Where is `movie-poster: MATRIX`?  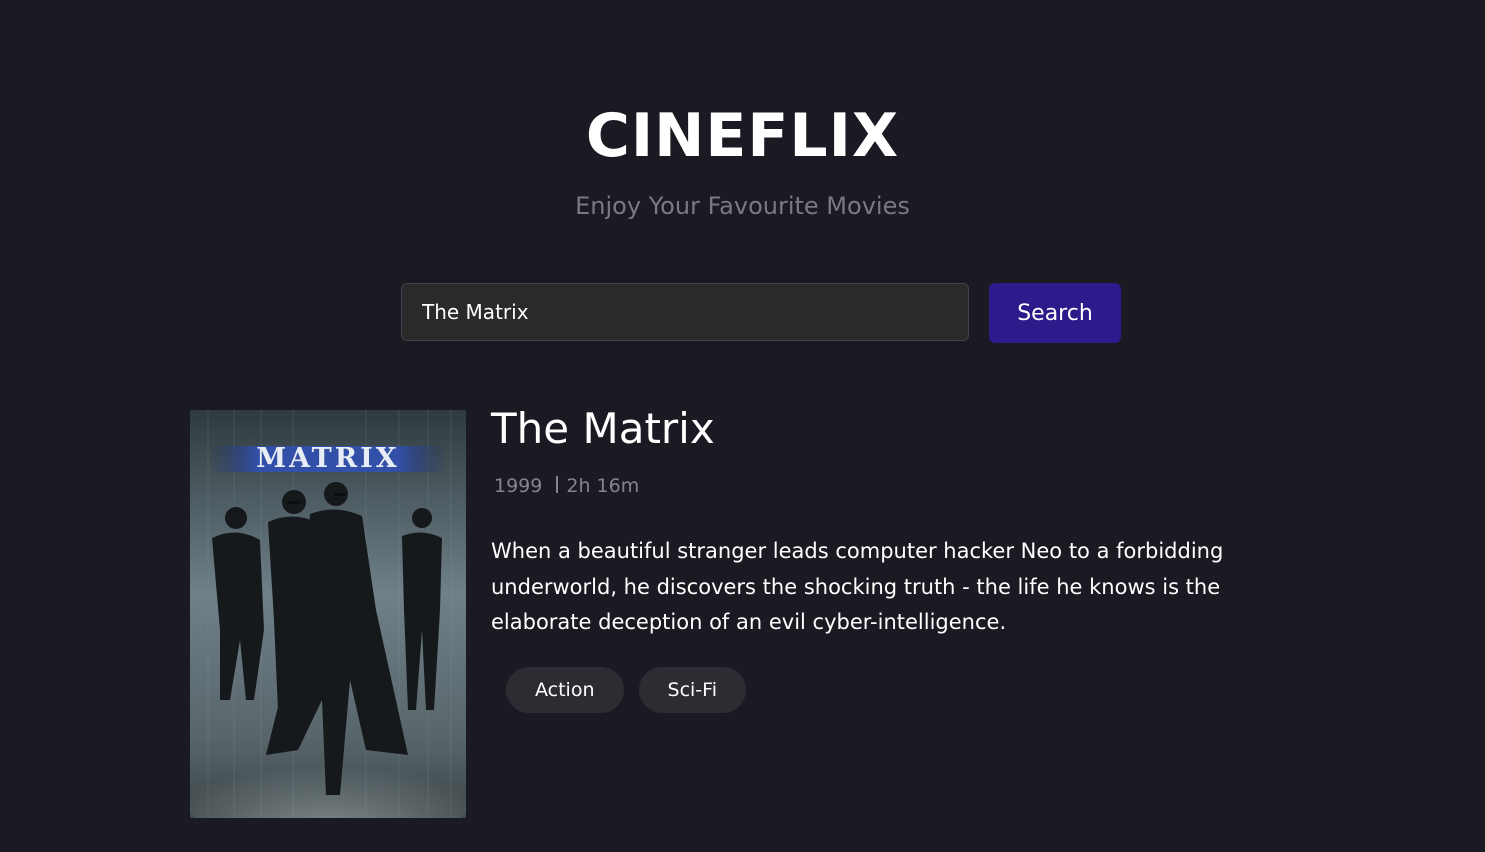
movie-poster: MATRIX is located at coordinates (328, 614).